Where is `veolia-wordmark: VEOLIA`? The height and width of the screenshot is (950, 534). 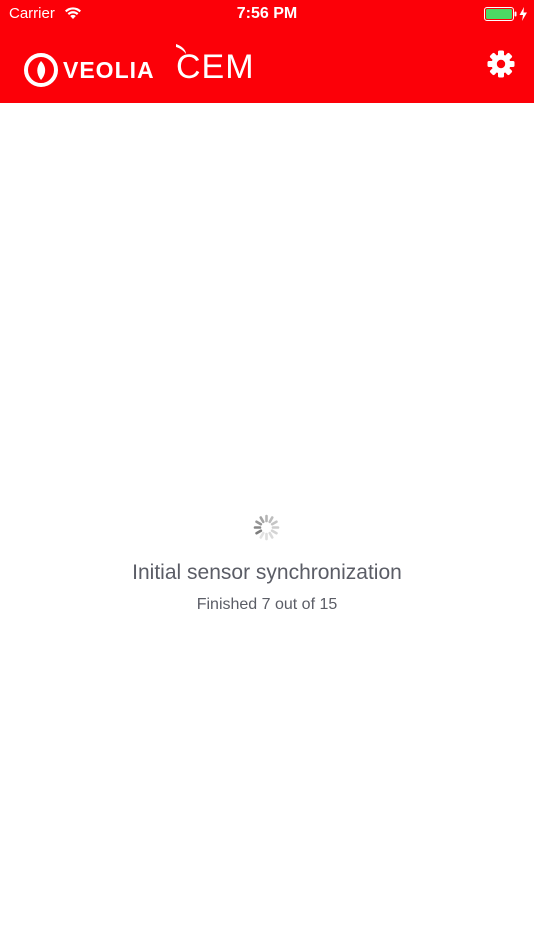
veolia-wordmark: VEOLIA is located at coordinates (109, 70).